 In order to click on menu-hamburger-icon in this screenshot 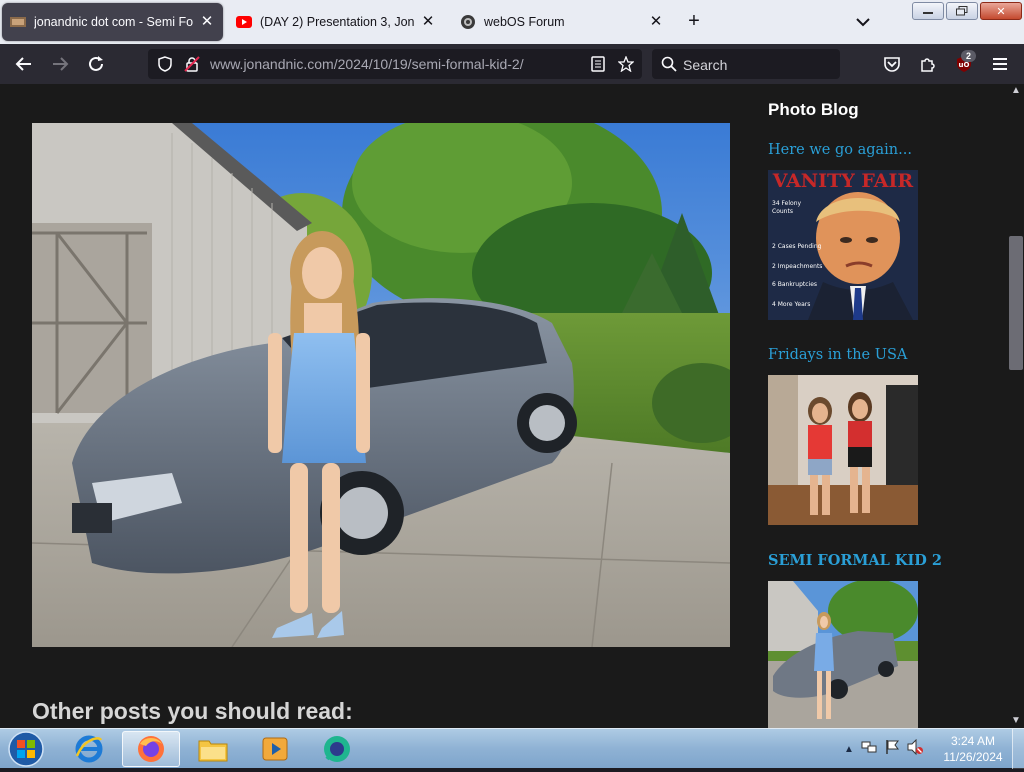, I will do `click(1000, 64)`.